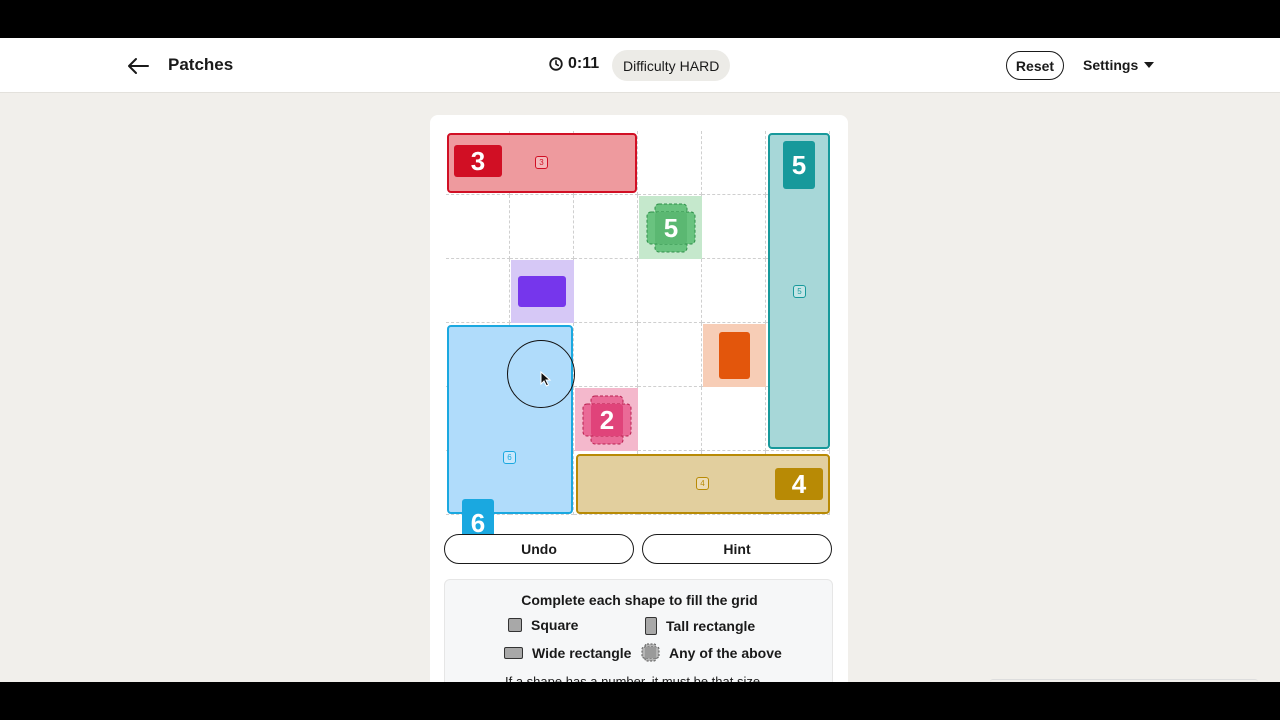 The height and width of the screenshot is (720, 1280). Describe the element at coordinates (1149, 65) in the screenshot. I see `chevron-down-icon` at that location.